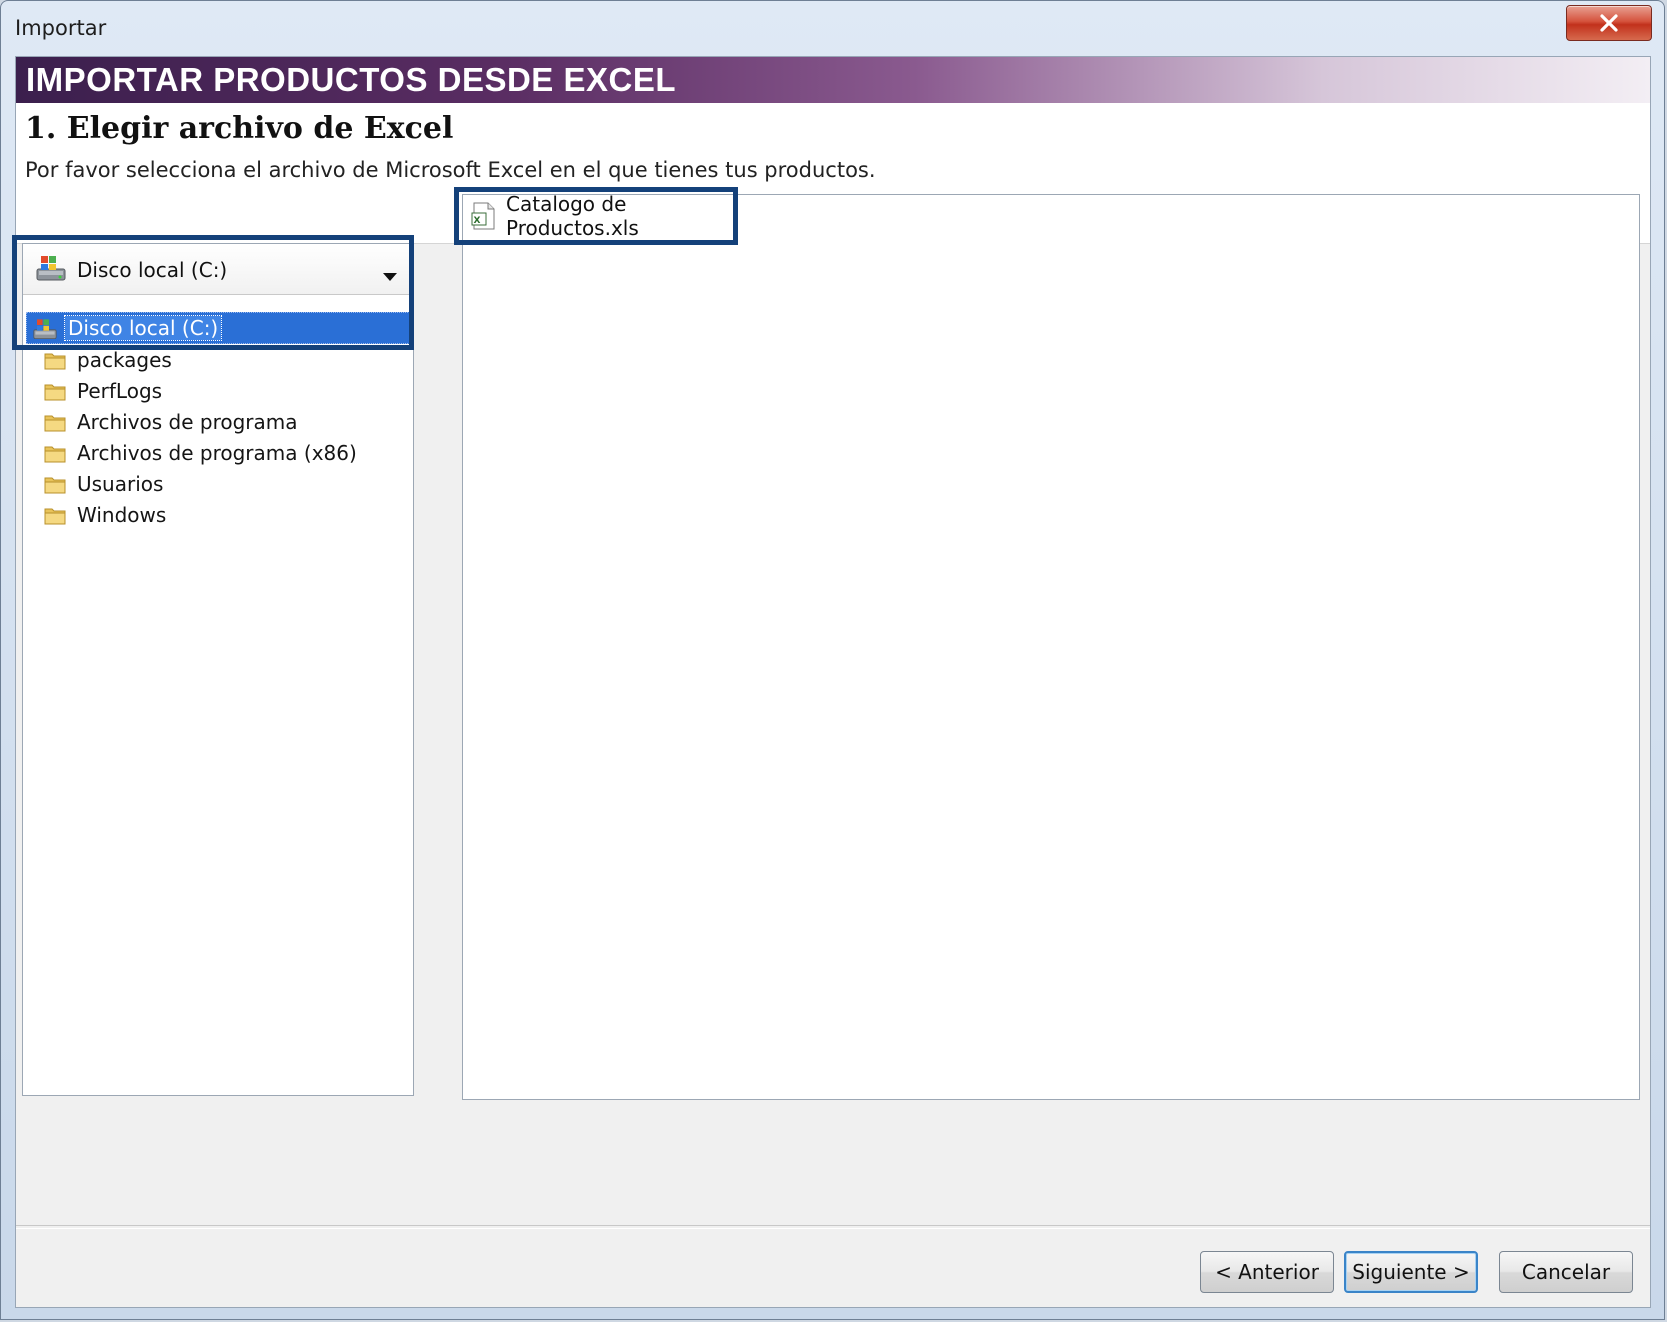  I want to click on svg-text: X, so click(477, 221).